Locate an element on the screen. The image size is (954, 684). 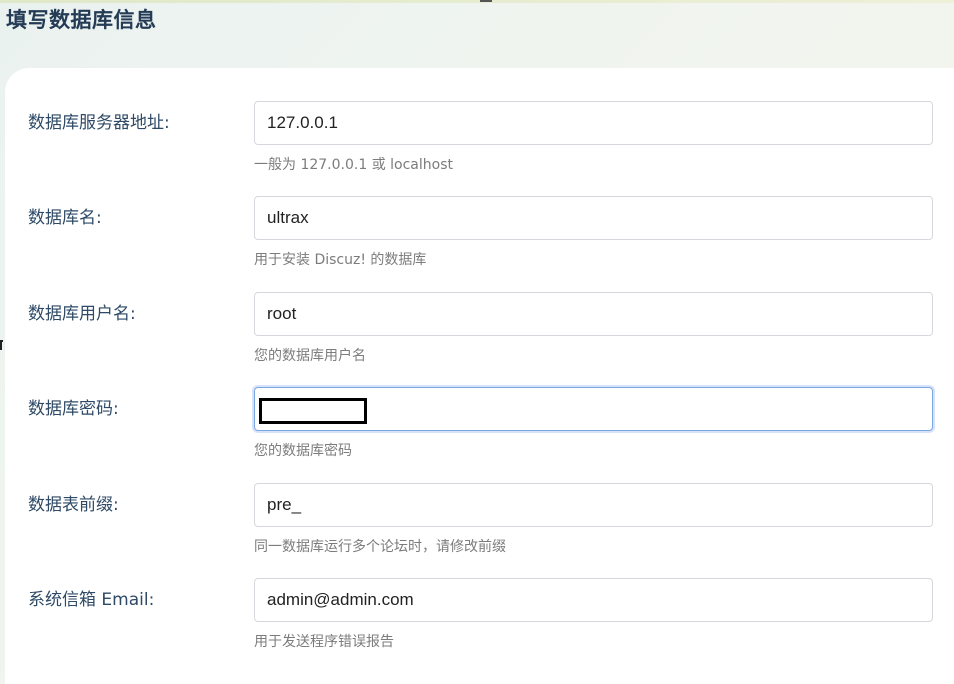
admin-email-label: 系统信箱 Email: is located at coordinates (91, 600).